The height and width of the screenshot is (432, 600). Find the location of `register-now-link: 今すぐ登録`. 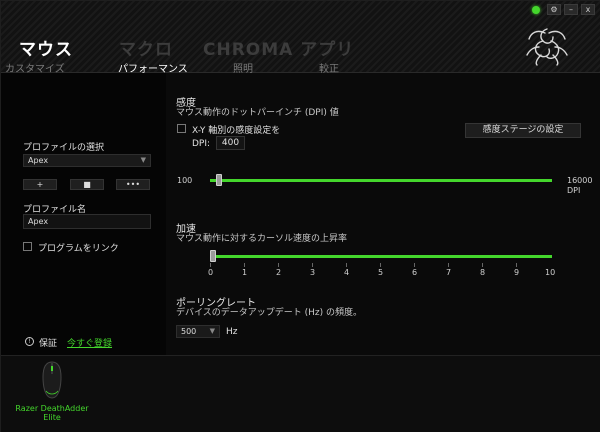

register-now-link: 今すぐ登録 is located at coordinates (89, 342).